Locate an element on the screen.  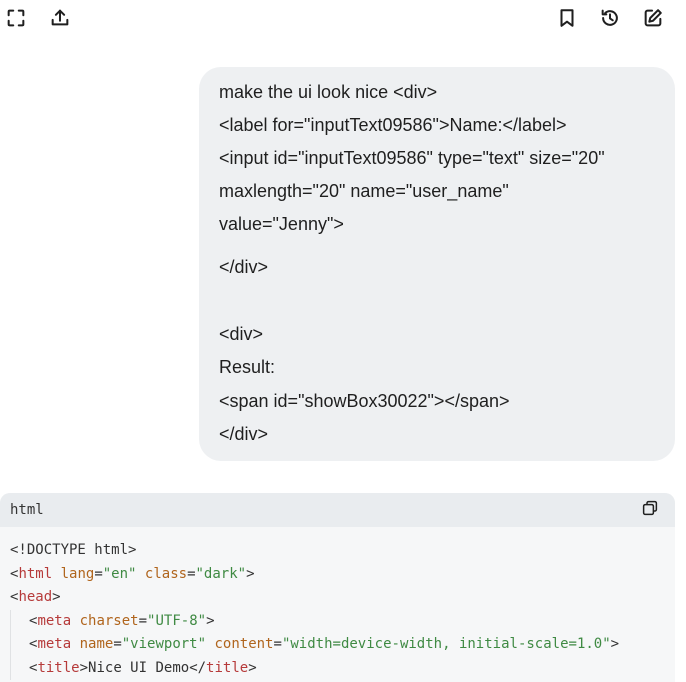
message-line: Result: is located at coordinates (247, 367).